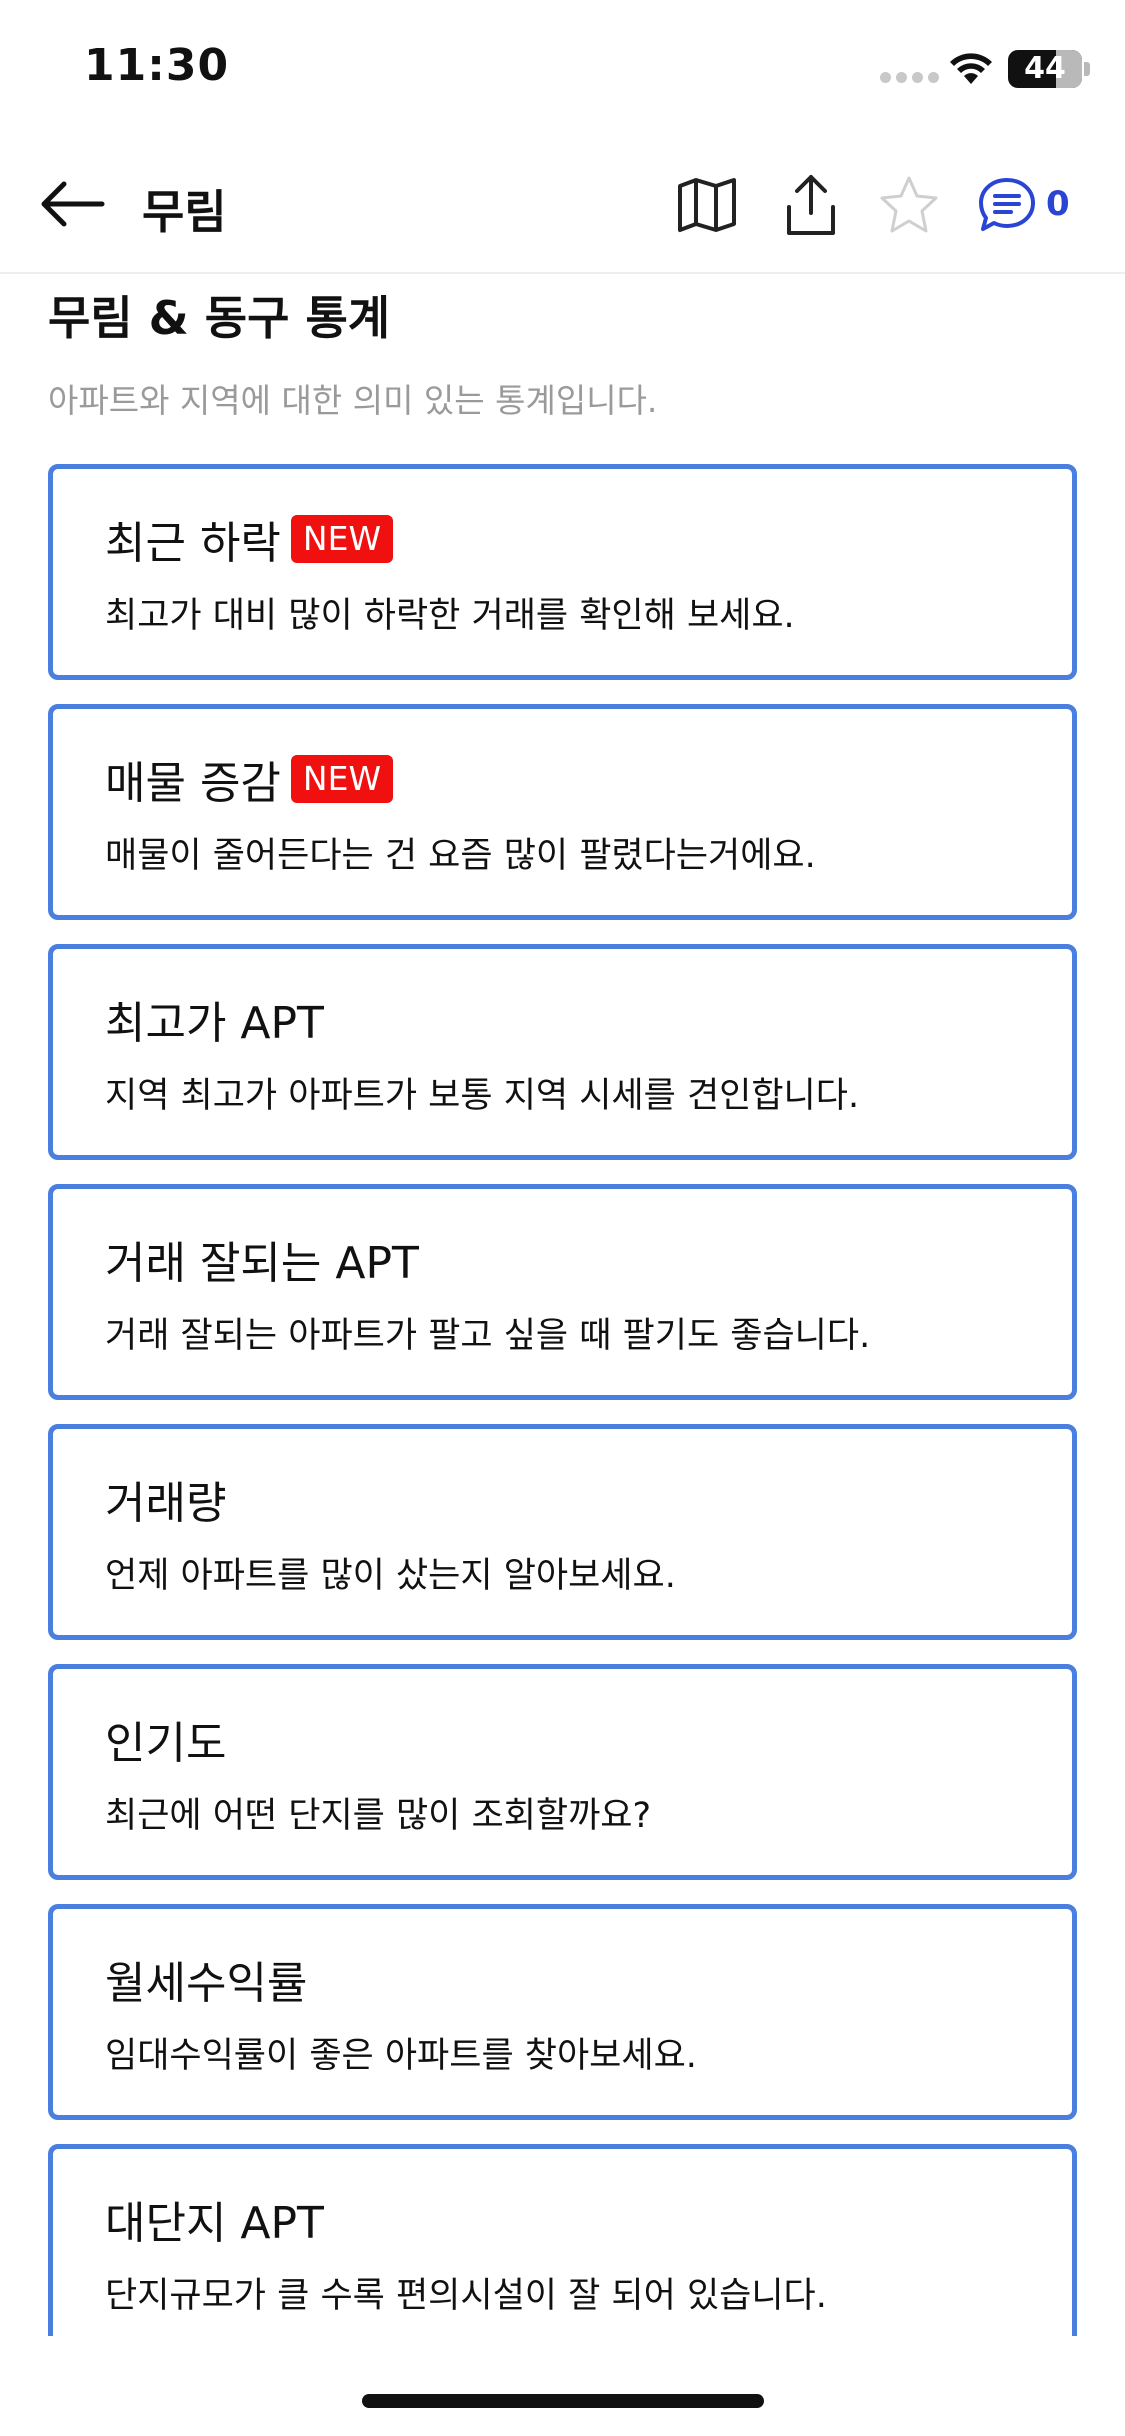 The width and height of the screenshot is (1125, 2436). What do you see at coordinates (184, 212) in the screenshot?
I see `page-title: 무림` at bounding box center [184, 212].